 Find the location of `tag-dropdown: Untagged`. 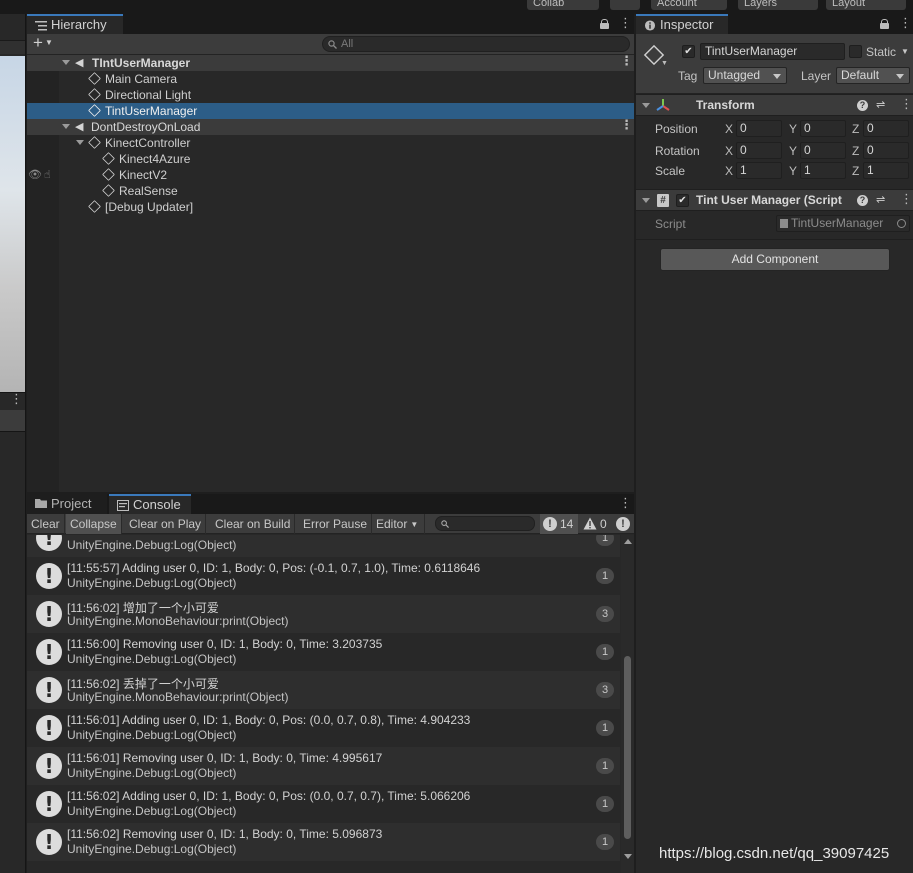

tag-dropdown: Untagged is located at coordinates (745, 75).